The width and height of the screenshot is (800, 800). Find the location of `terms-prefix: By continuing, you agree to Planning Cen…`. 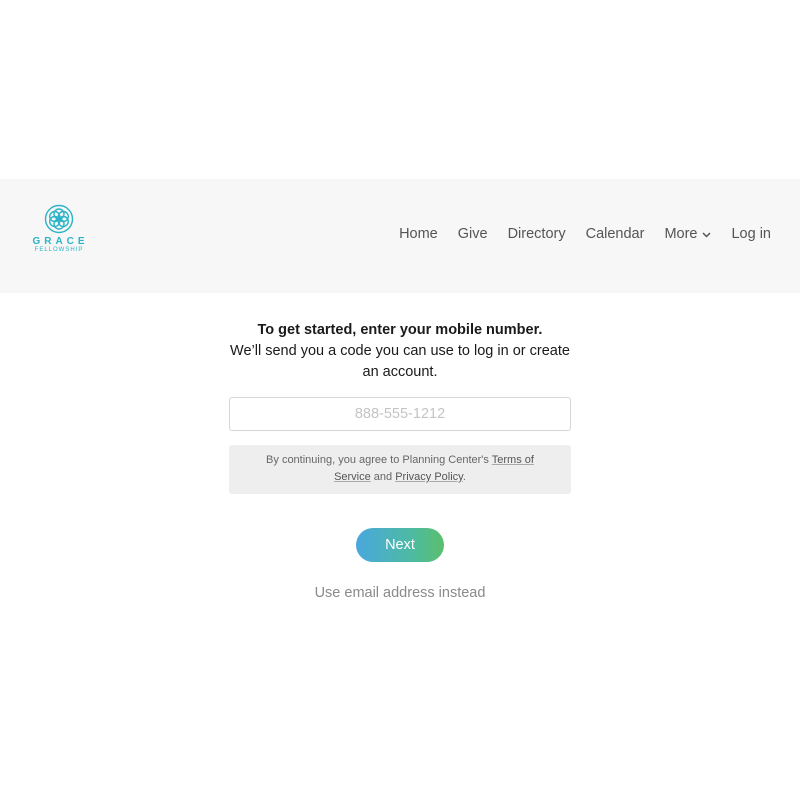

terms-prefix: By continuing, you agree to Planning Cen… is located at coordinates (379, 460).